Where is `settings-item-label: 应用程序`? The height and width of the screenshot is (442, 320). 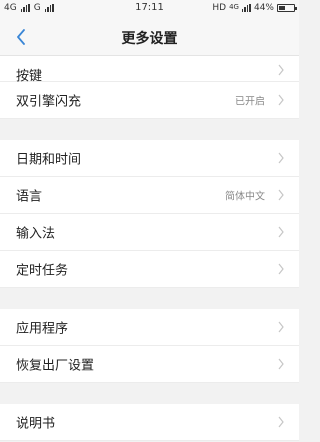
settings-item-label: 应用程序 is located at coordinates (42, 329).